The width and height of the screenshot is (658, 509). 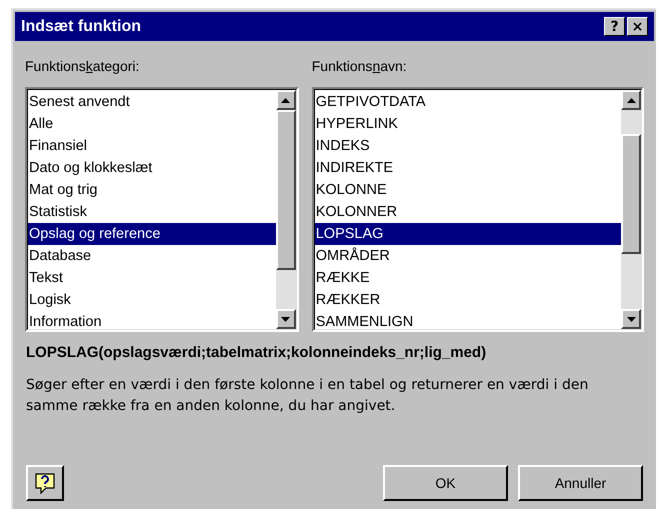 What do you see at coordinates (467, 322) in the screenshot?
I see `list-item: SAMMENLIGN` at bounding box center [467, 322].